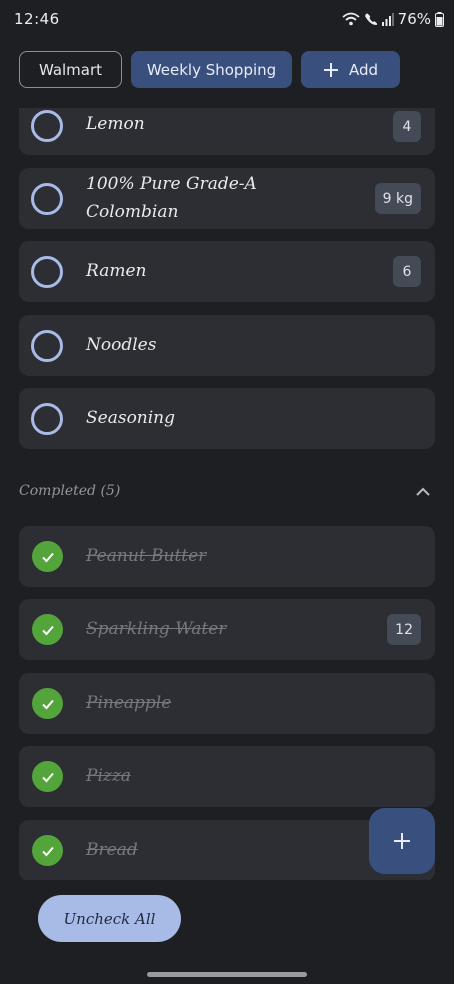 This screenshot has width=454, height=984. I want to click on quantity-badge: 6, so click(407, 271).